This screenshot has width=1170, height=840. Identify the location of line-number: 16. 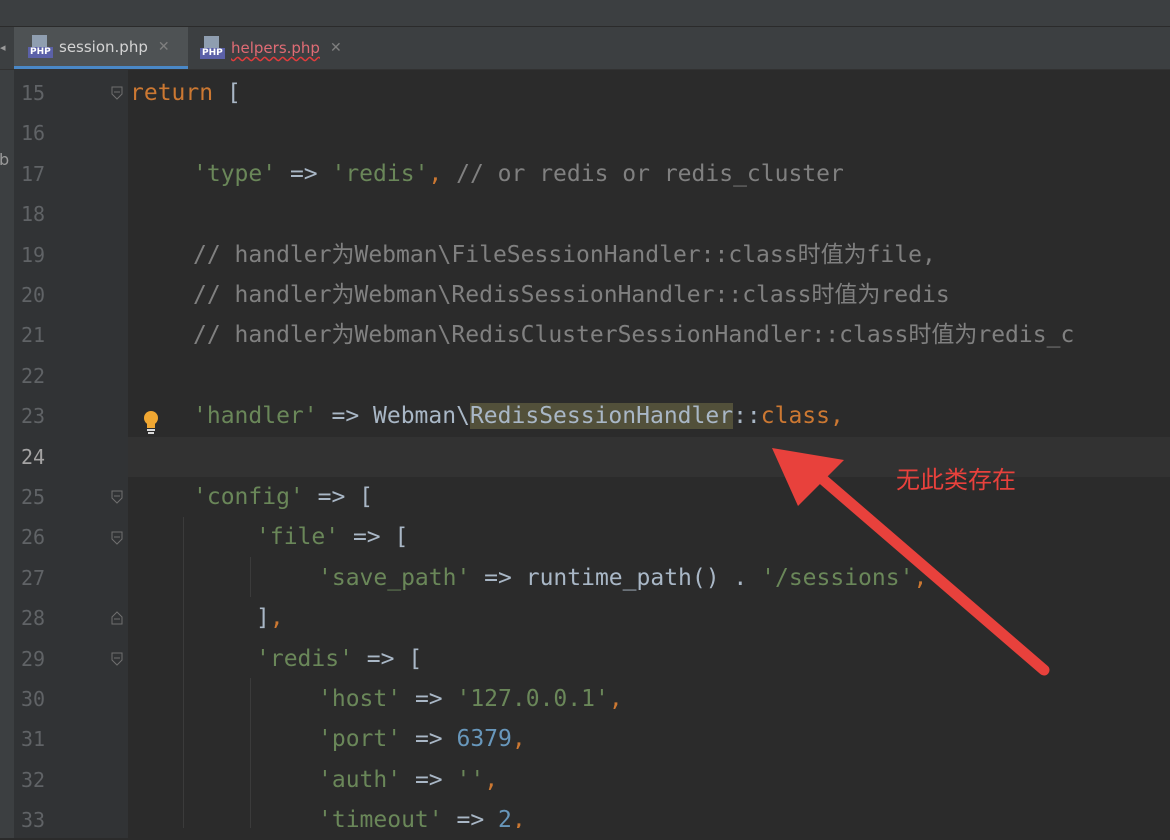
(33, 133).